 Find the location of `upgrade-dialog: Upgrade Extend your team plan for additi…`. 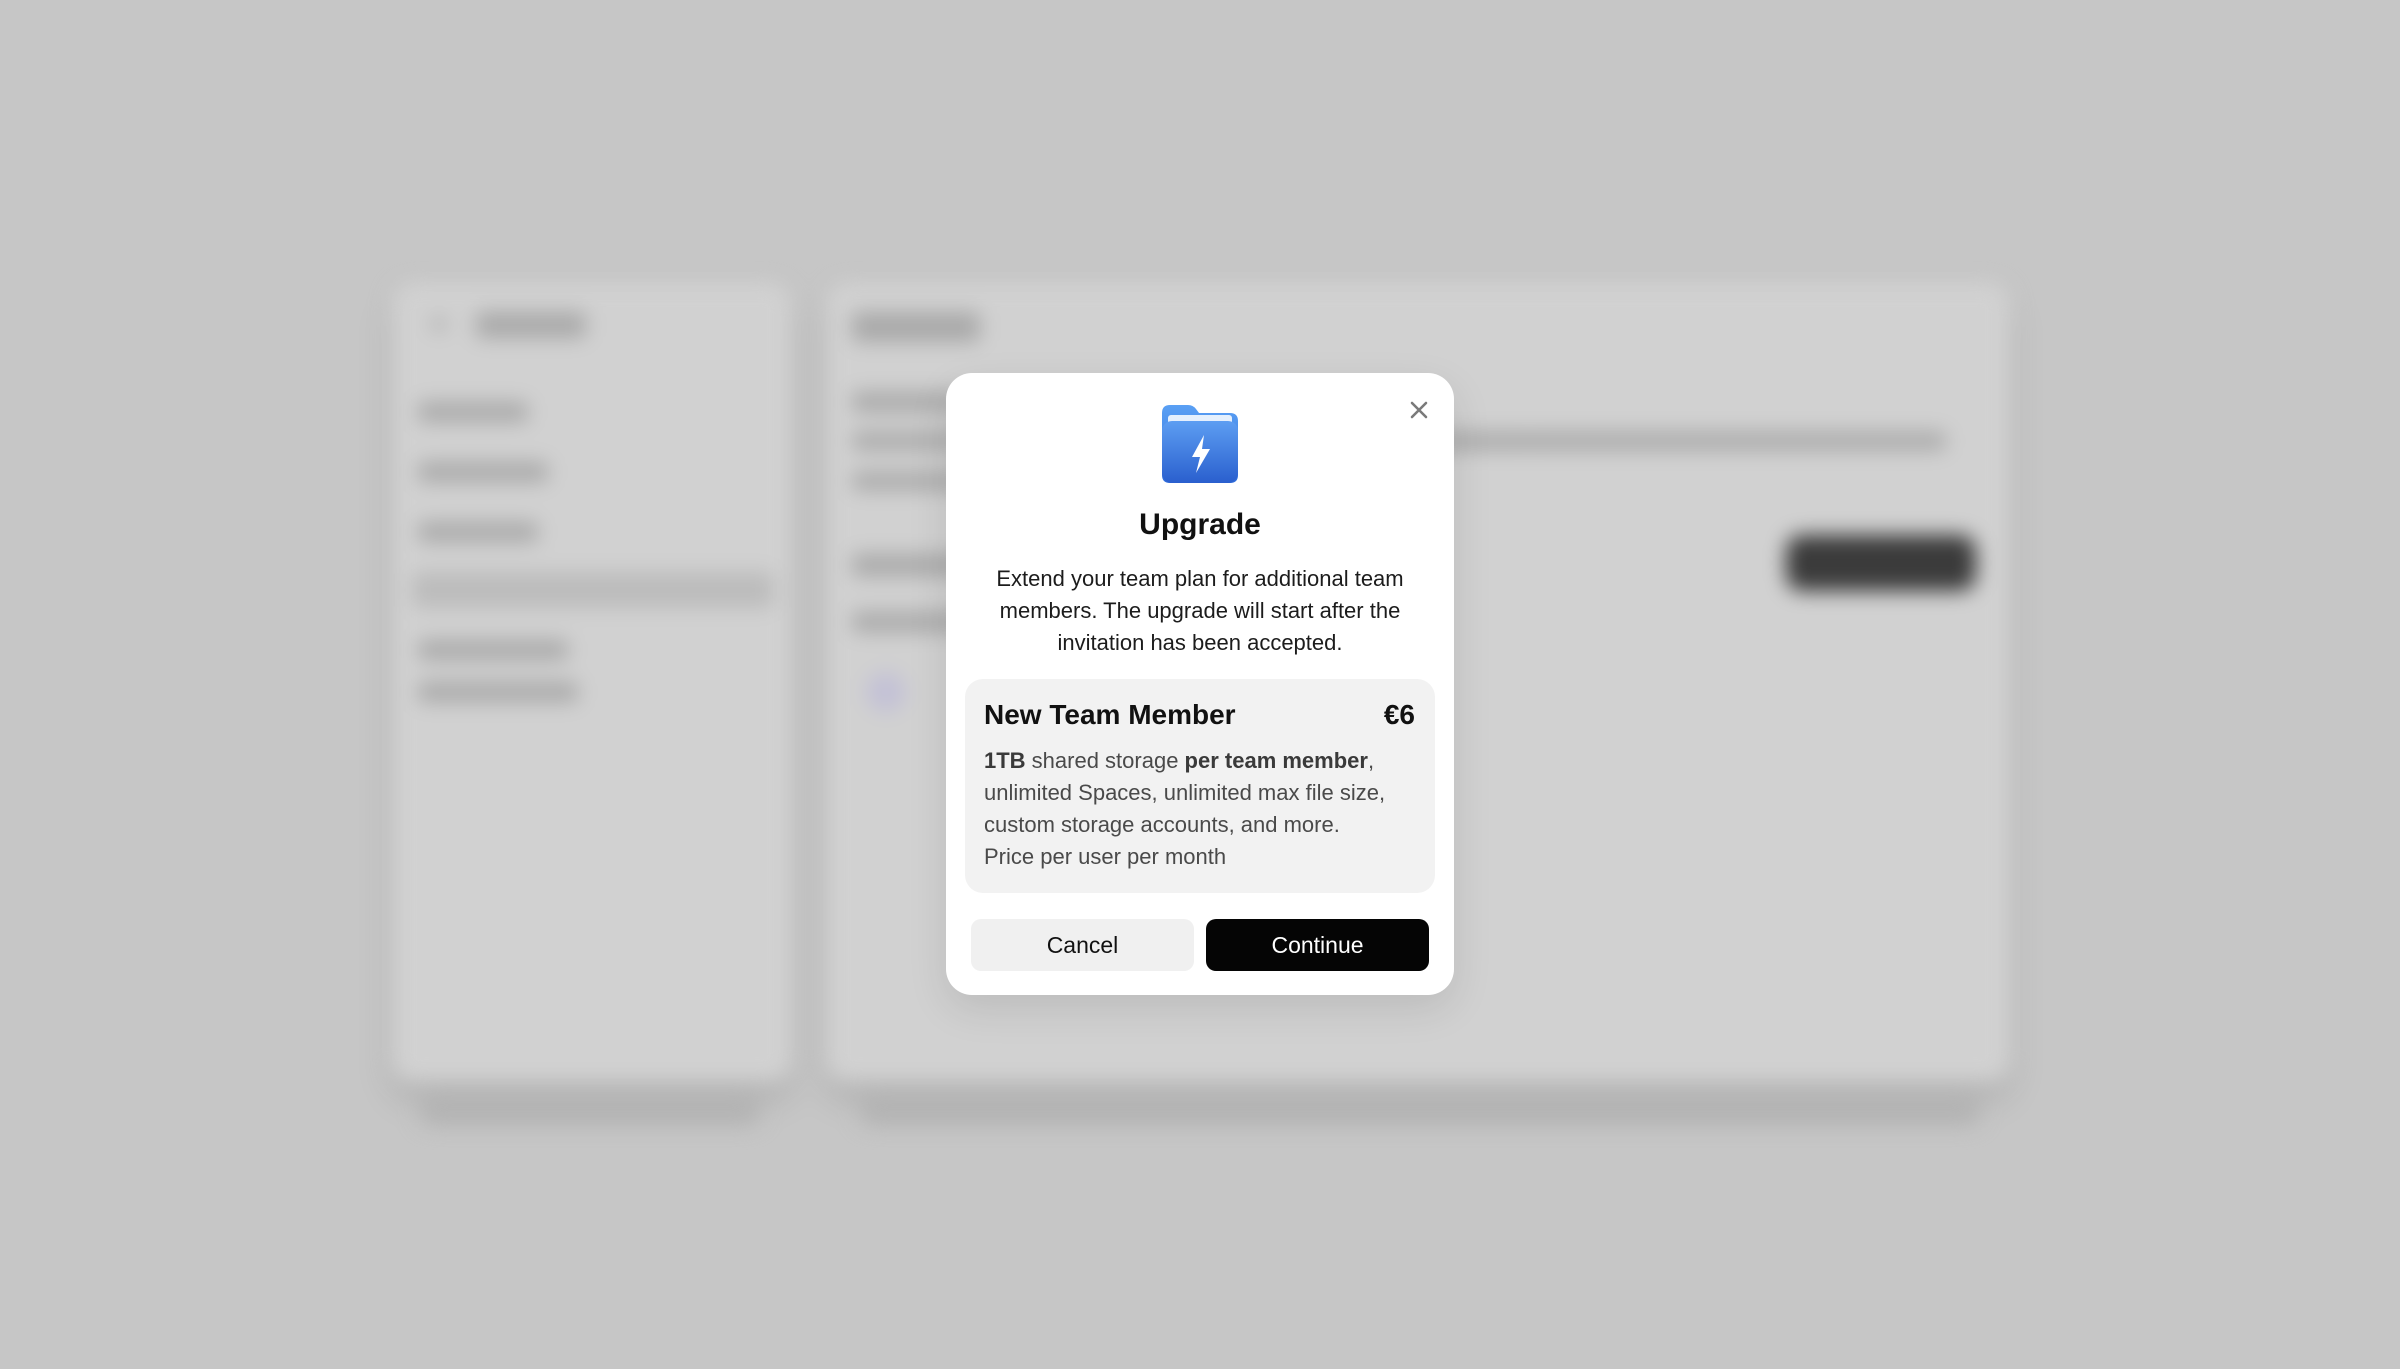

upgrade-dialog: Upgrade Extend your team plan for additi… is located at coordinates (1200, 684).